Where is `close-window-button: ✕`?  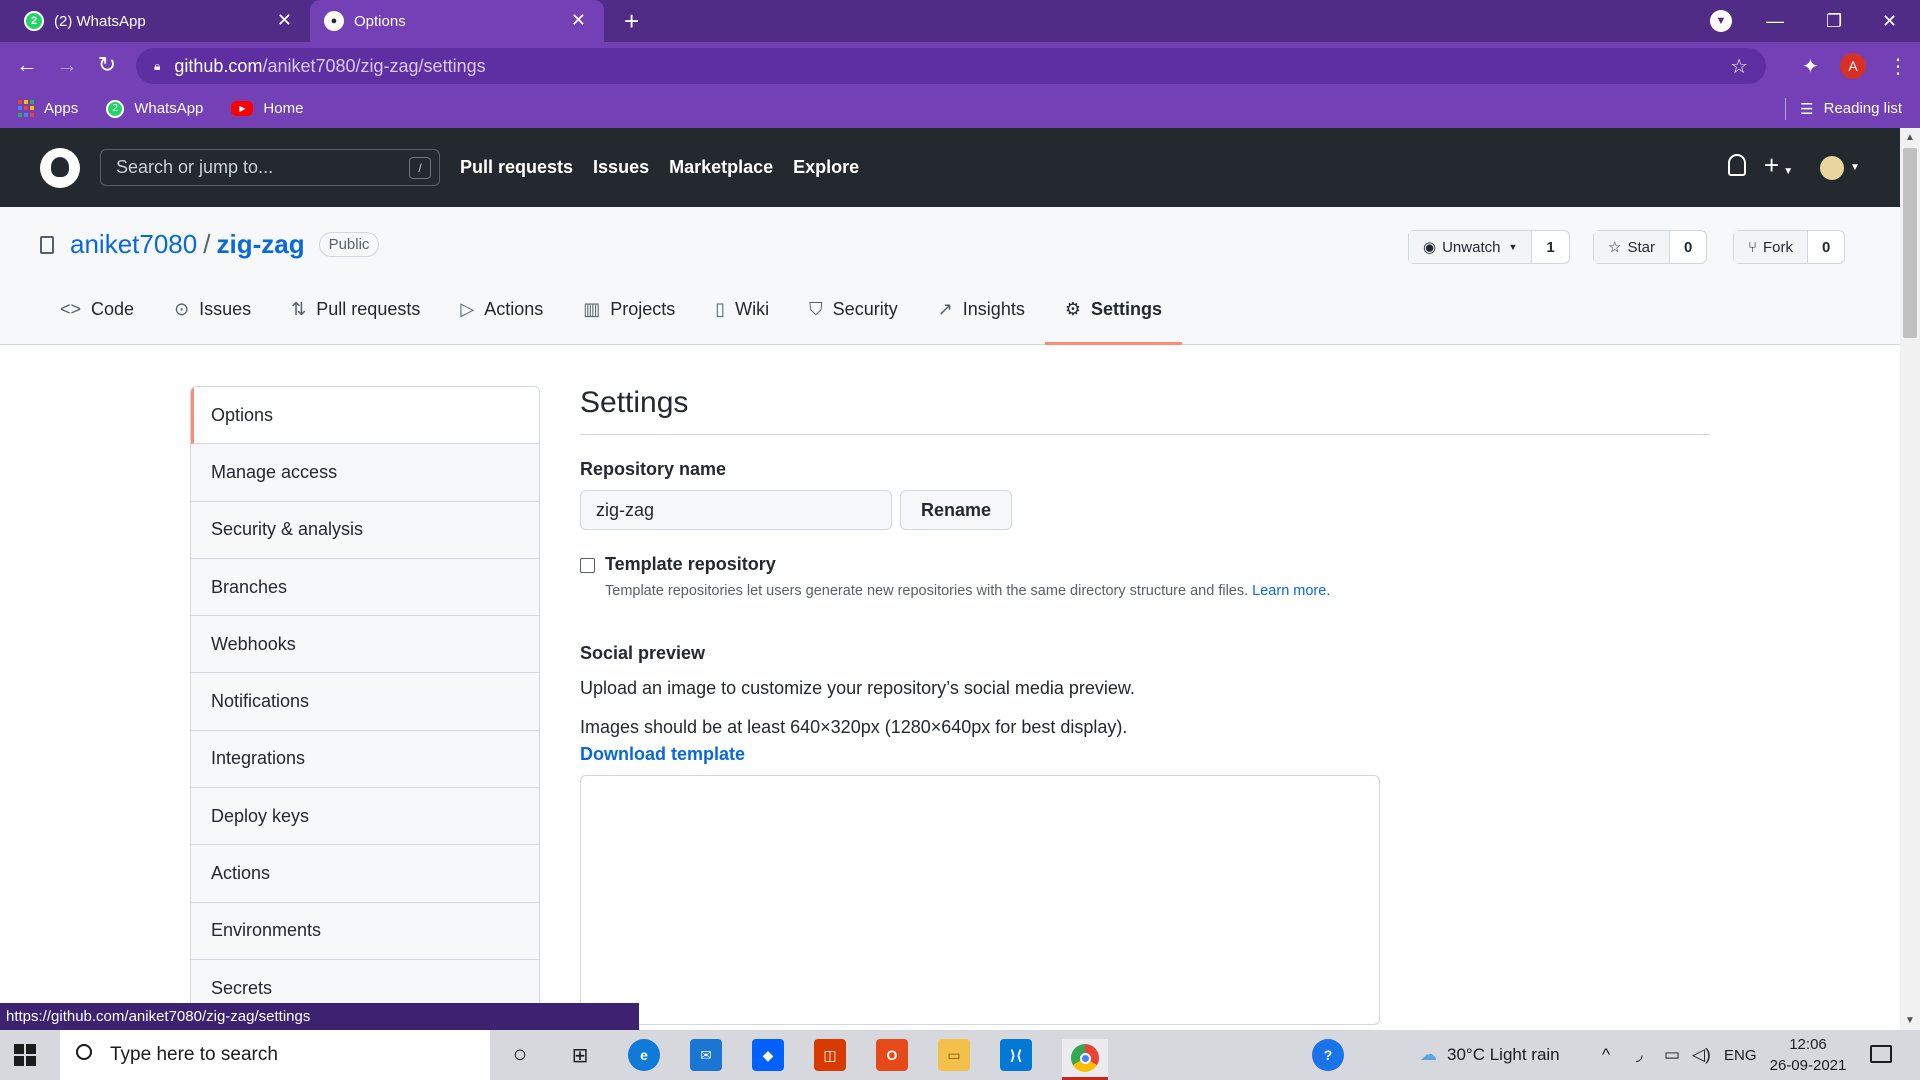
close-window-button: ✕ is located at coordinates (1889, 21).